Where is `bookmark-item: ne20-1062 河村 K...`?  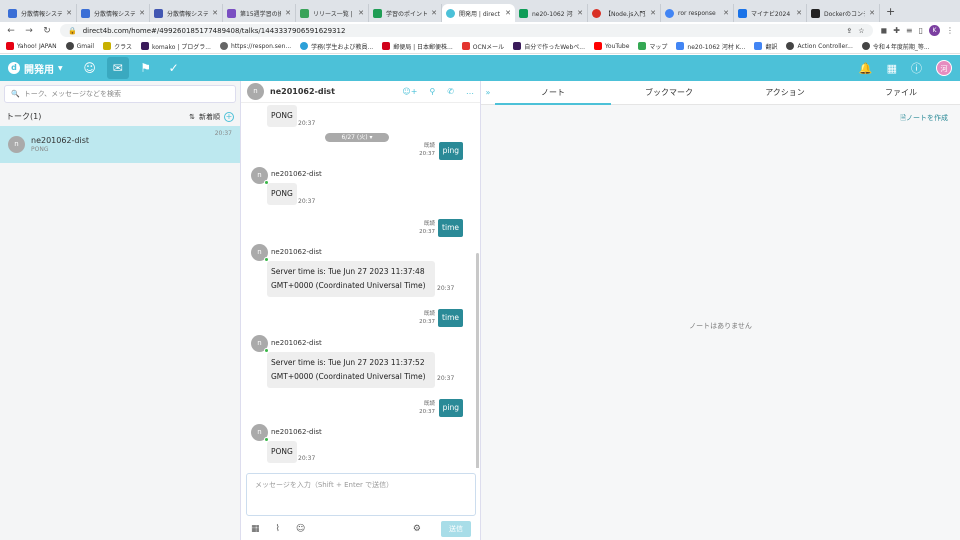 bookmark-item: ne20-1062 河村 K... is located at coordinates (710, 46).